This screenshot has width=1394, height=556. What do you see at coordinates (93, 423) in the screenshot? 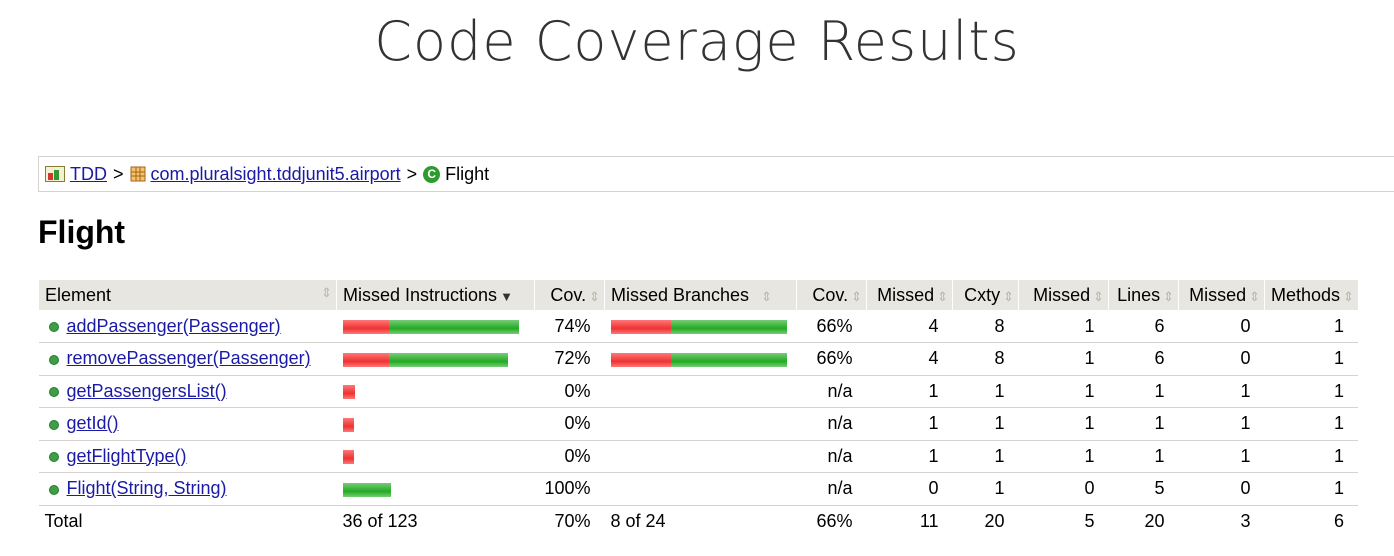
I see `element-link: getId()` at bounding box center [93, 423].